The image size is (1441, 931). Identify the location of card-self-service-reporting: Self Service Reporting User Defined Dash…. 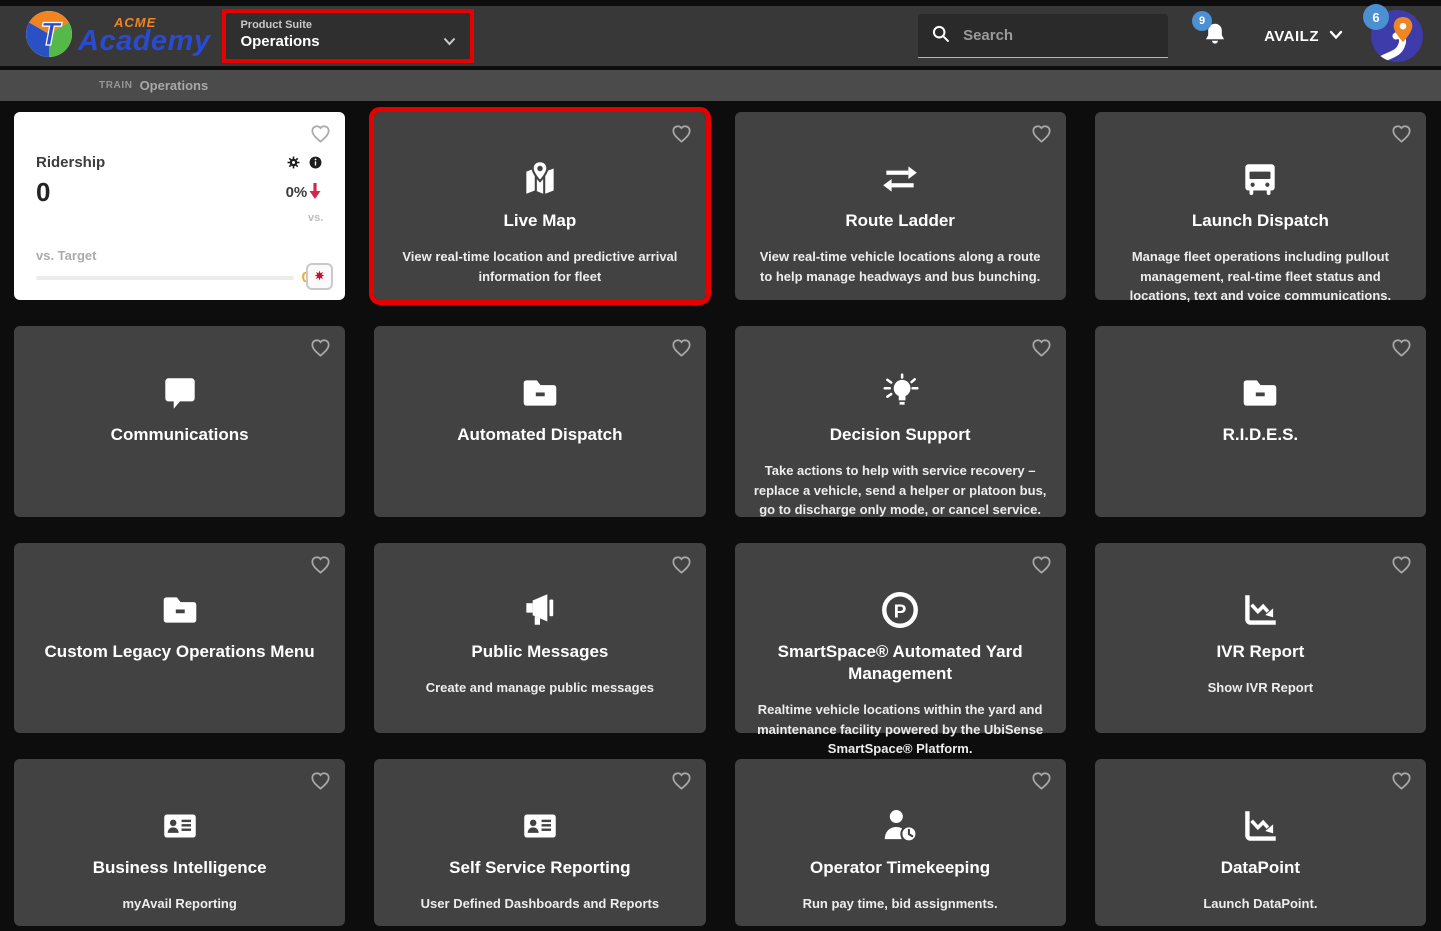
(540, 842).